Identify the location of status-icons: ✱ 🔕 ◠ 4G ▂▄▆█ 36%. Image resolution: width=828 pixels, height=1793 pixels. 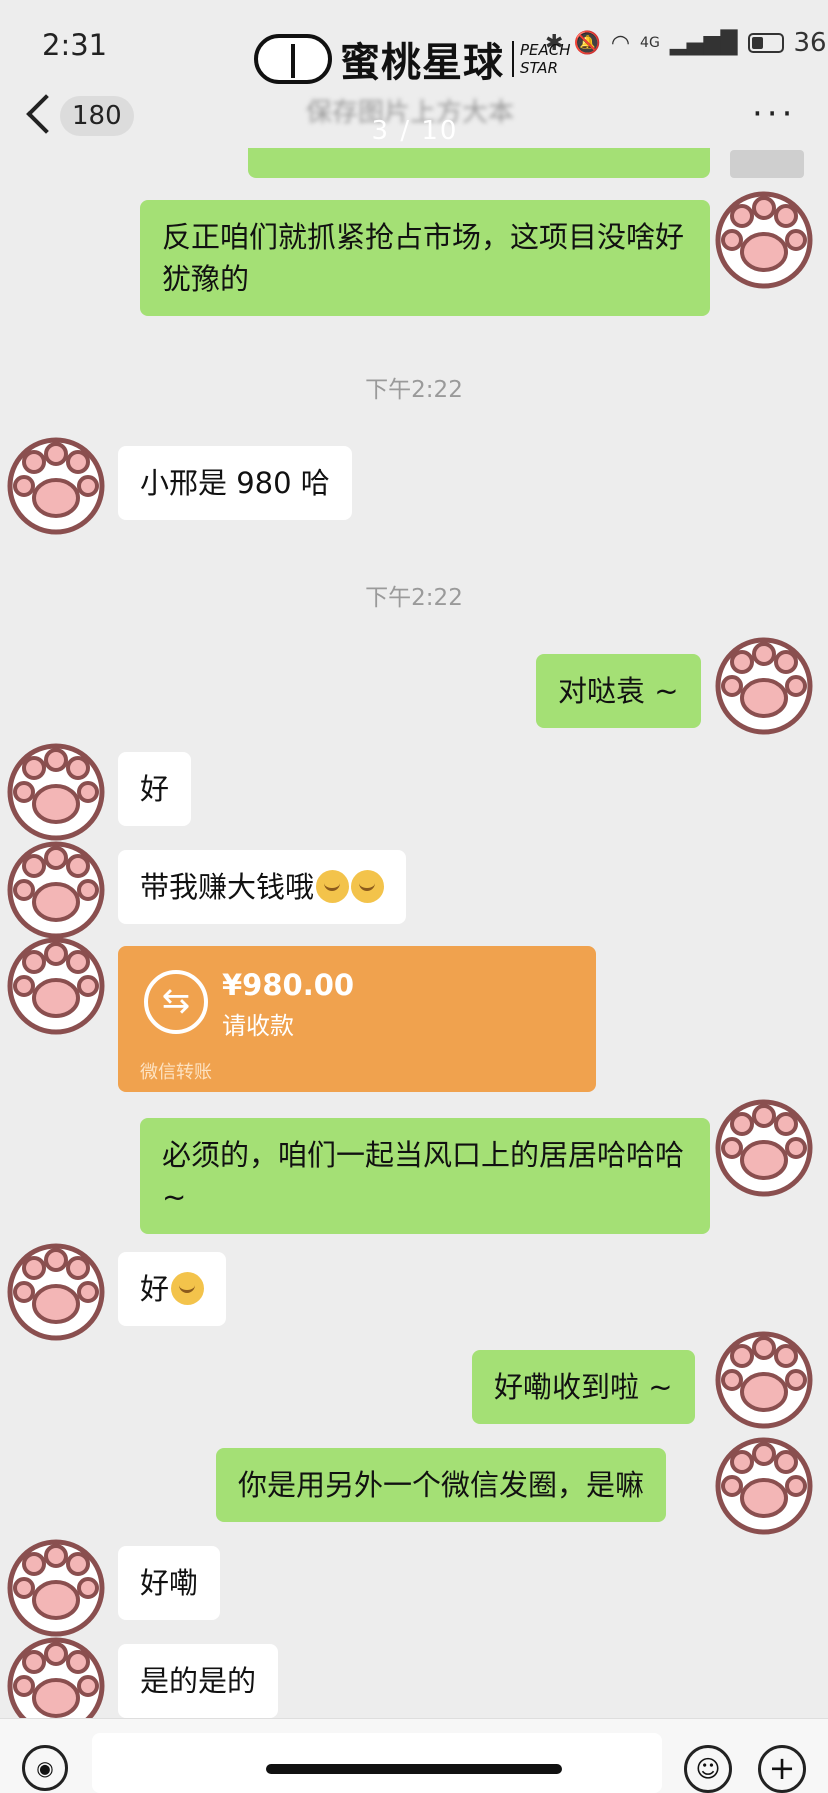
(686, 43).